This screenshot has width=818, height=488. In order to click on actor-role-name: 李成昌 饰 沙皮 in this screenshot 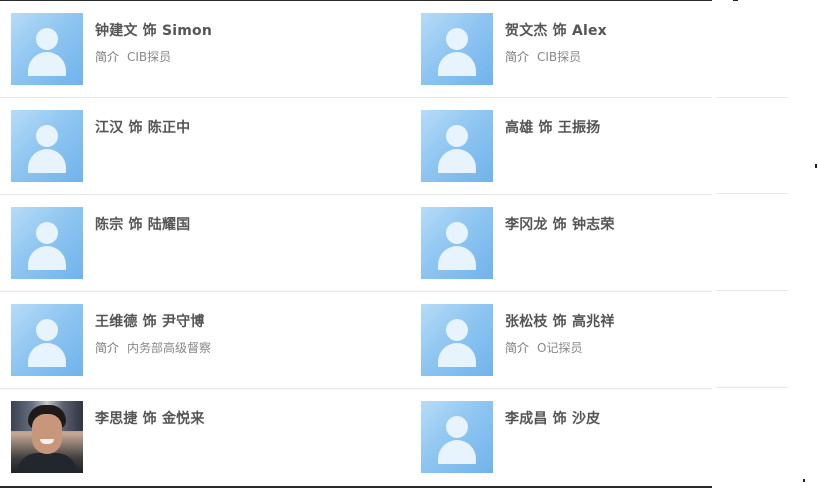, I will do `click(552, 418)`.